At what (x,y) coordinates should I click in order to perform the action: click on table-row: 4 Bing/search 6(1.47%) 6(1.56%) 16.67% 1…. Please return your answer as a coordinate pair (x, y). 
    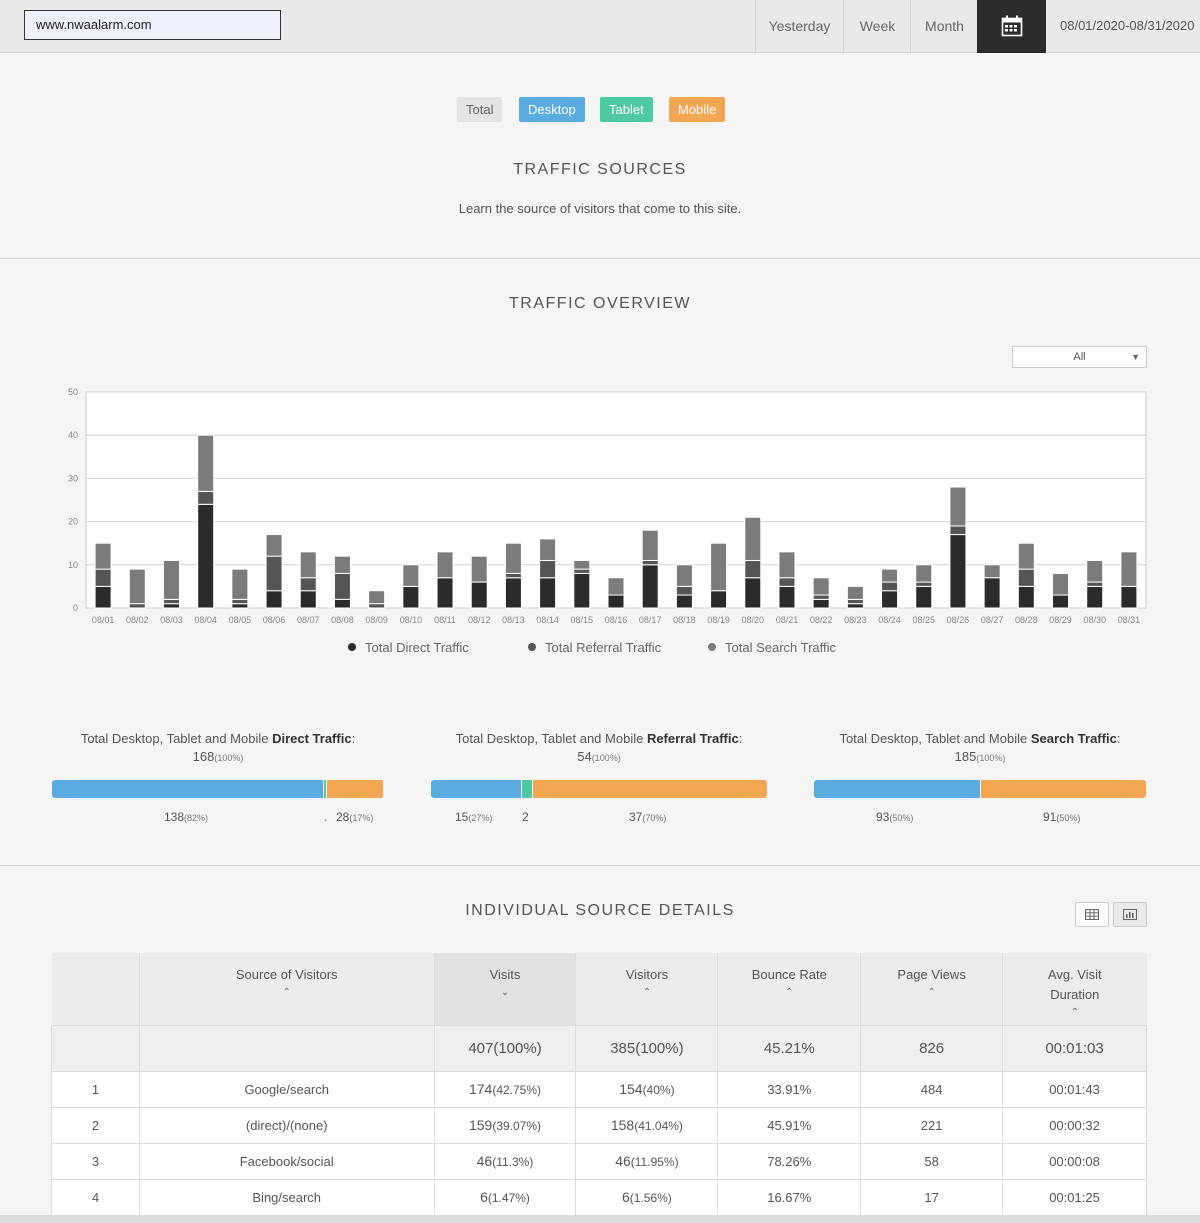
    Looking at the image, I should click on (599, 1197).